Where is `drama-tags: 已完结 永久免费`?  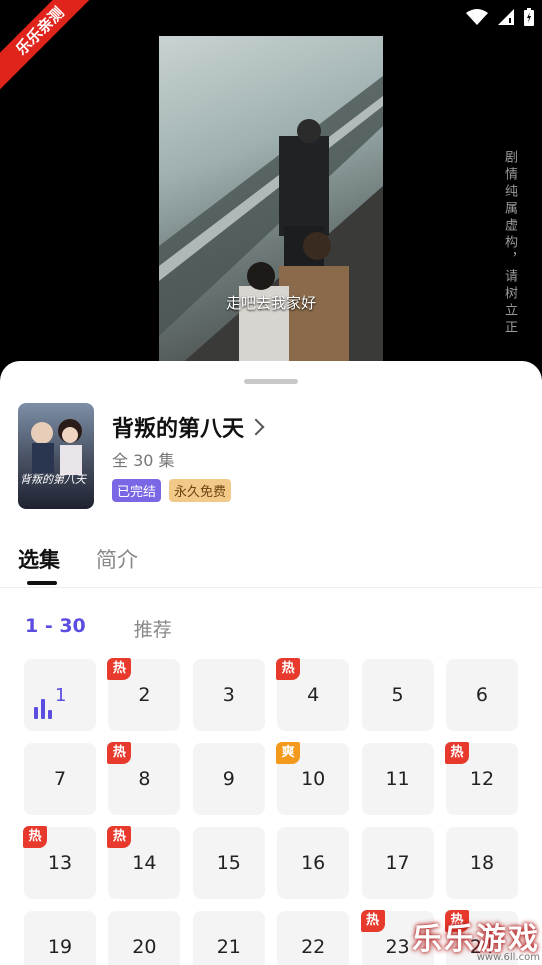
drama-tags: 已完结 永久免费 is located at coordinates (172, 490).